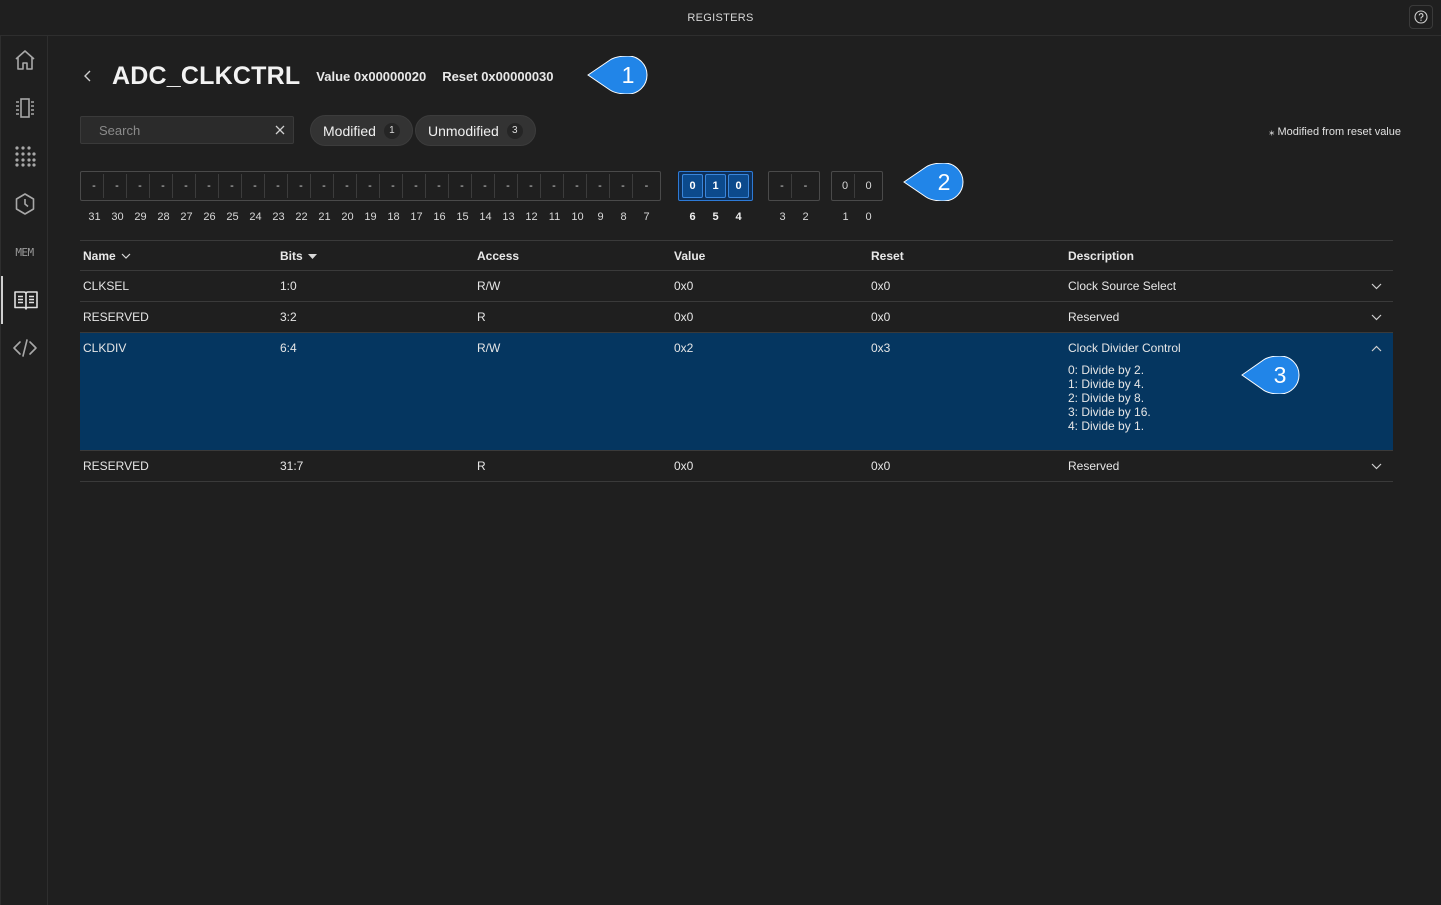 The height and width of the screenshot is (905, 1441). I want to click on field-name: RESERVED, so click(116, 466).